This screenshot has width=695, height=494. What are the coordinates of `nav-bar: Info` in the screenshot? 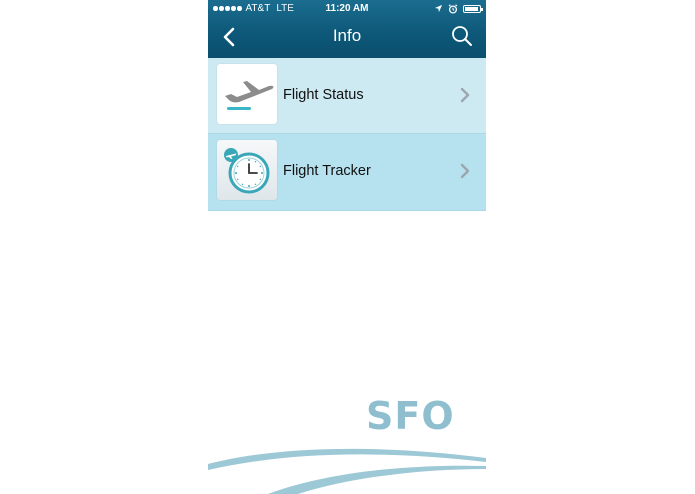 It's located at (347, 37).